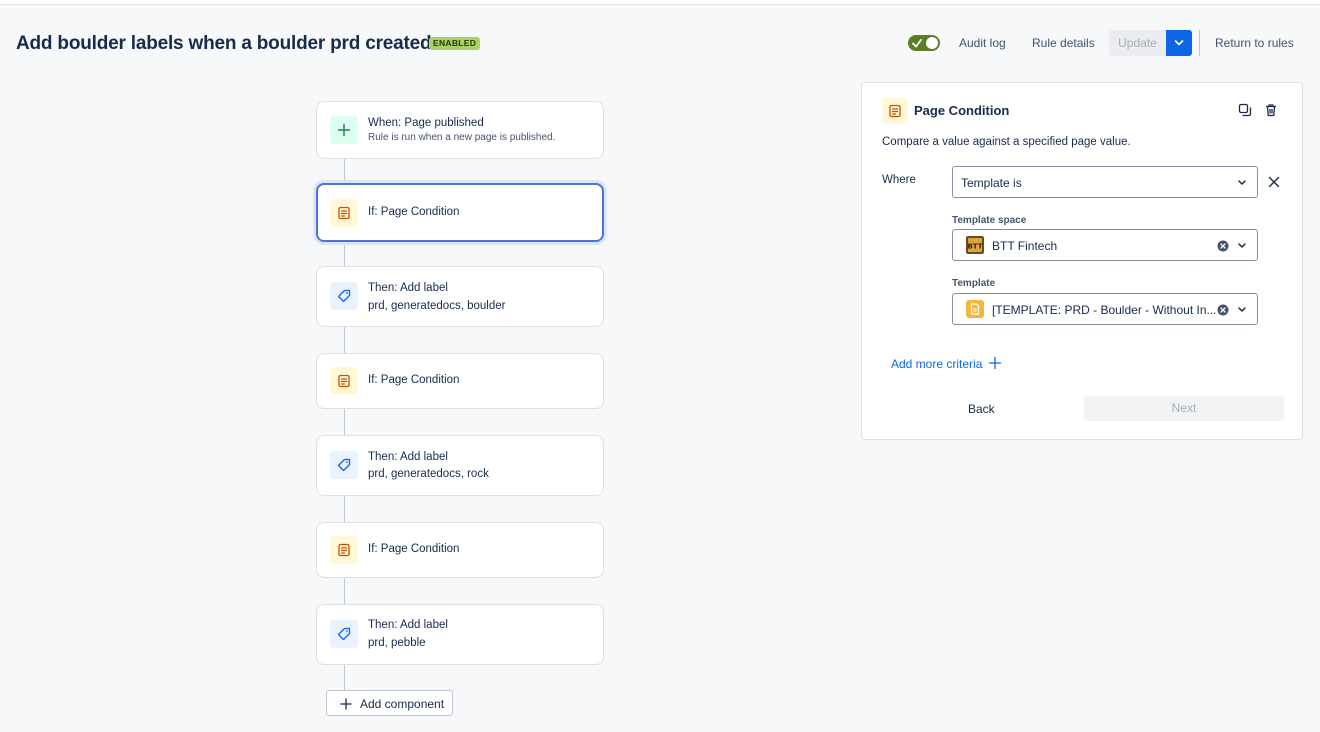  Describe the element at coordinates (397, 643) in the screenshot. I see `flow-step-subtitle: prd, pebble` at that location.